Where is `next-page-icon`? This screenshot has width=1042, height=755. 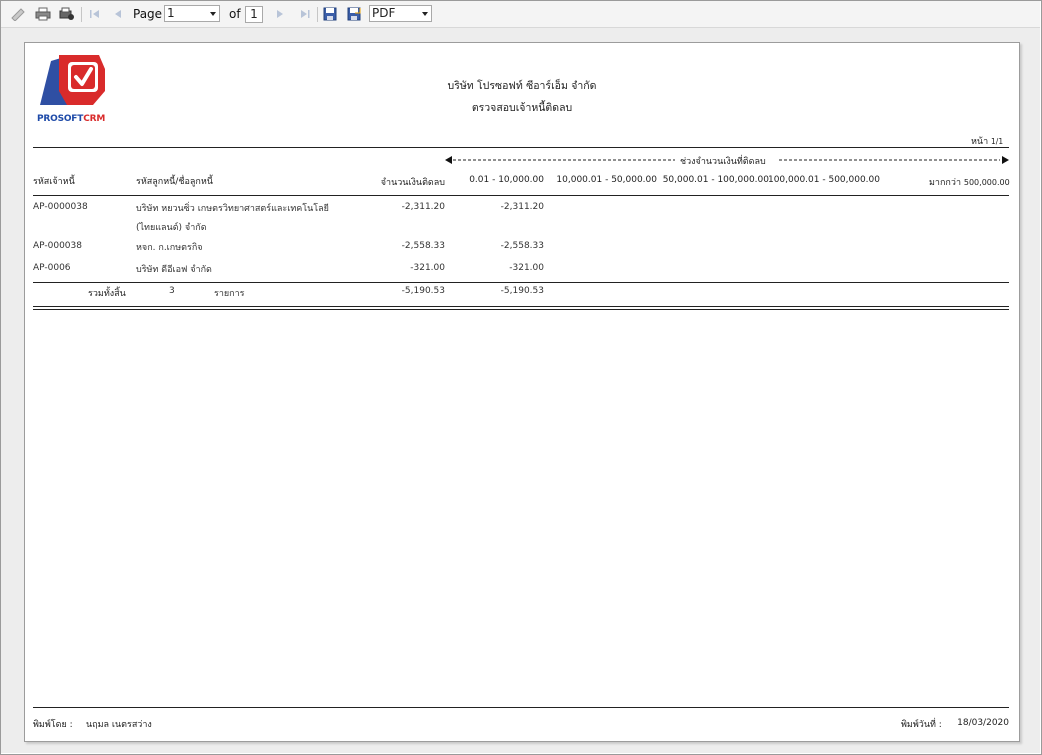
next-page-icon is located at coordinates (280, 14).